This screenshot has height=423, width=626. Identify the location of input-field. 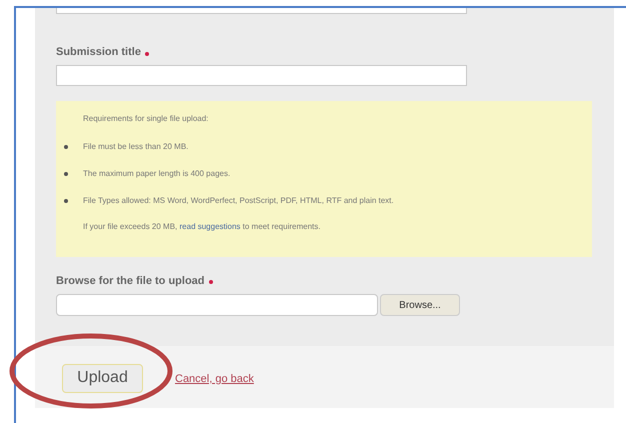
(261, 75).